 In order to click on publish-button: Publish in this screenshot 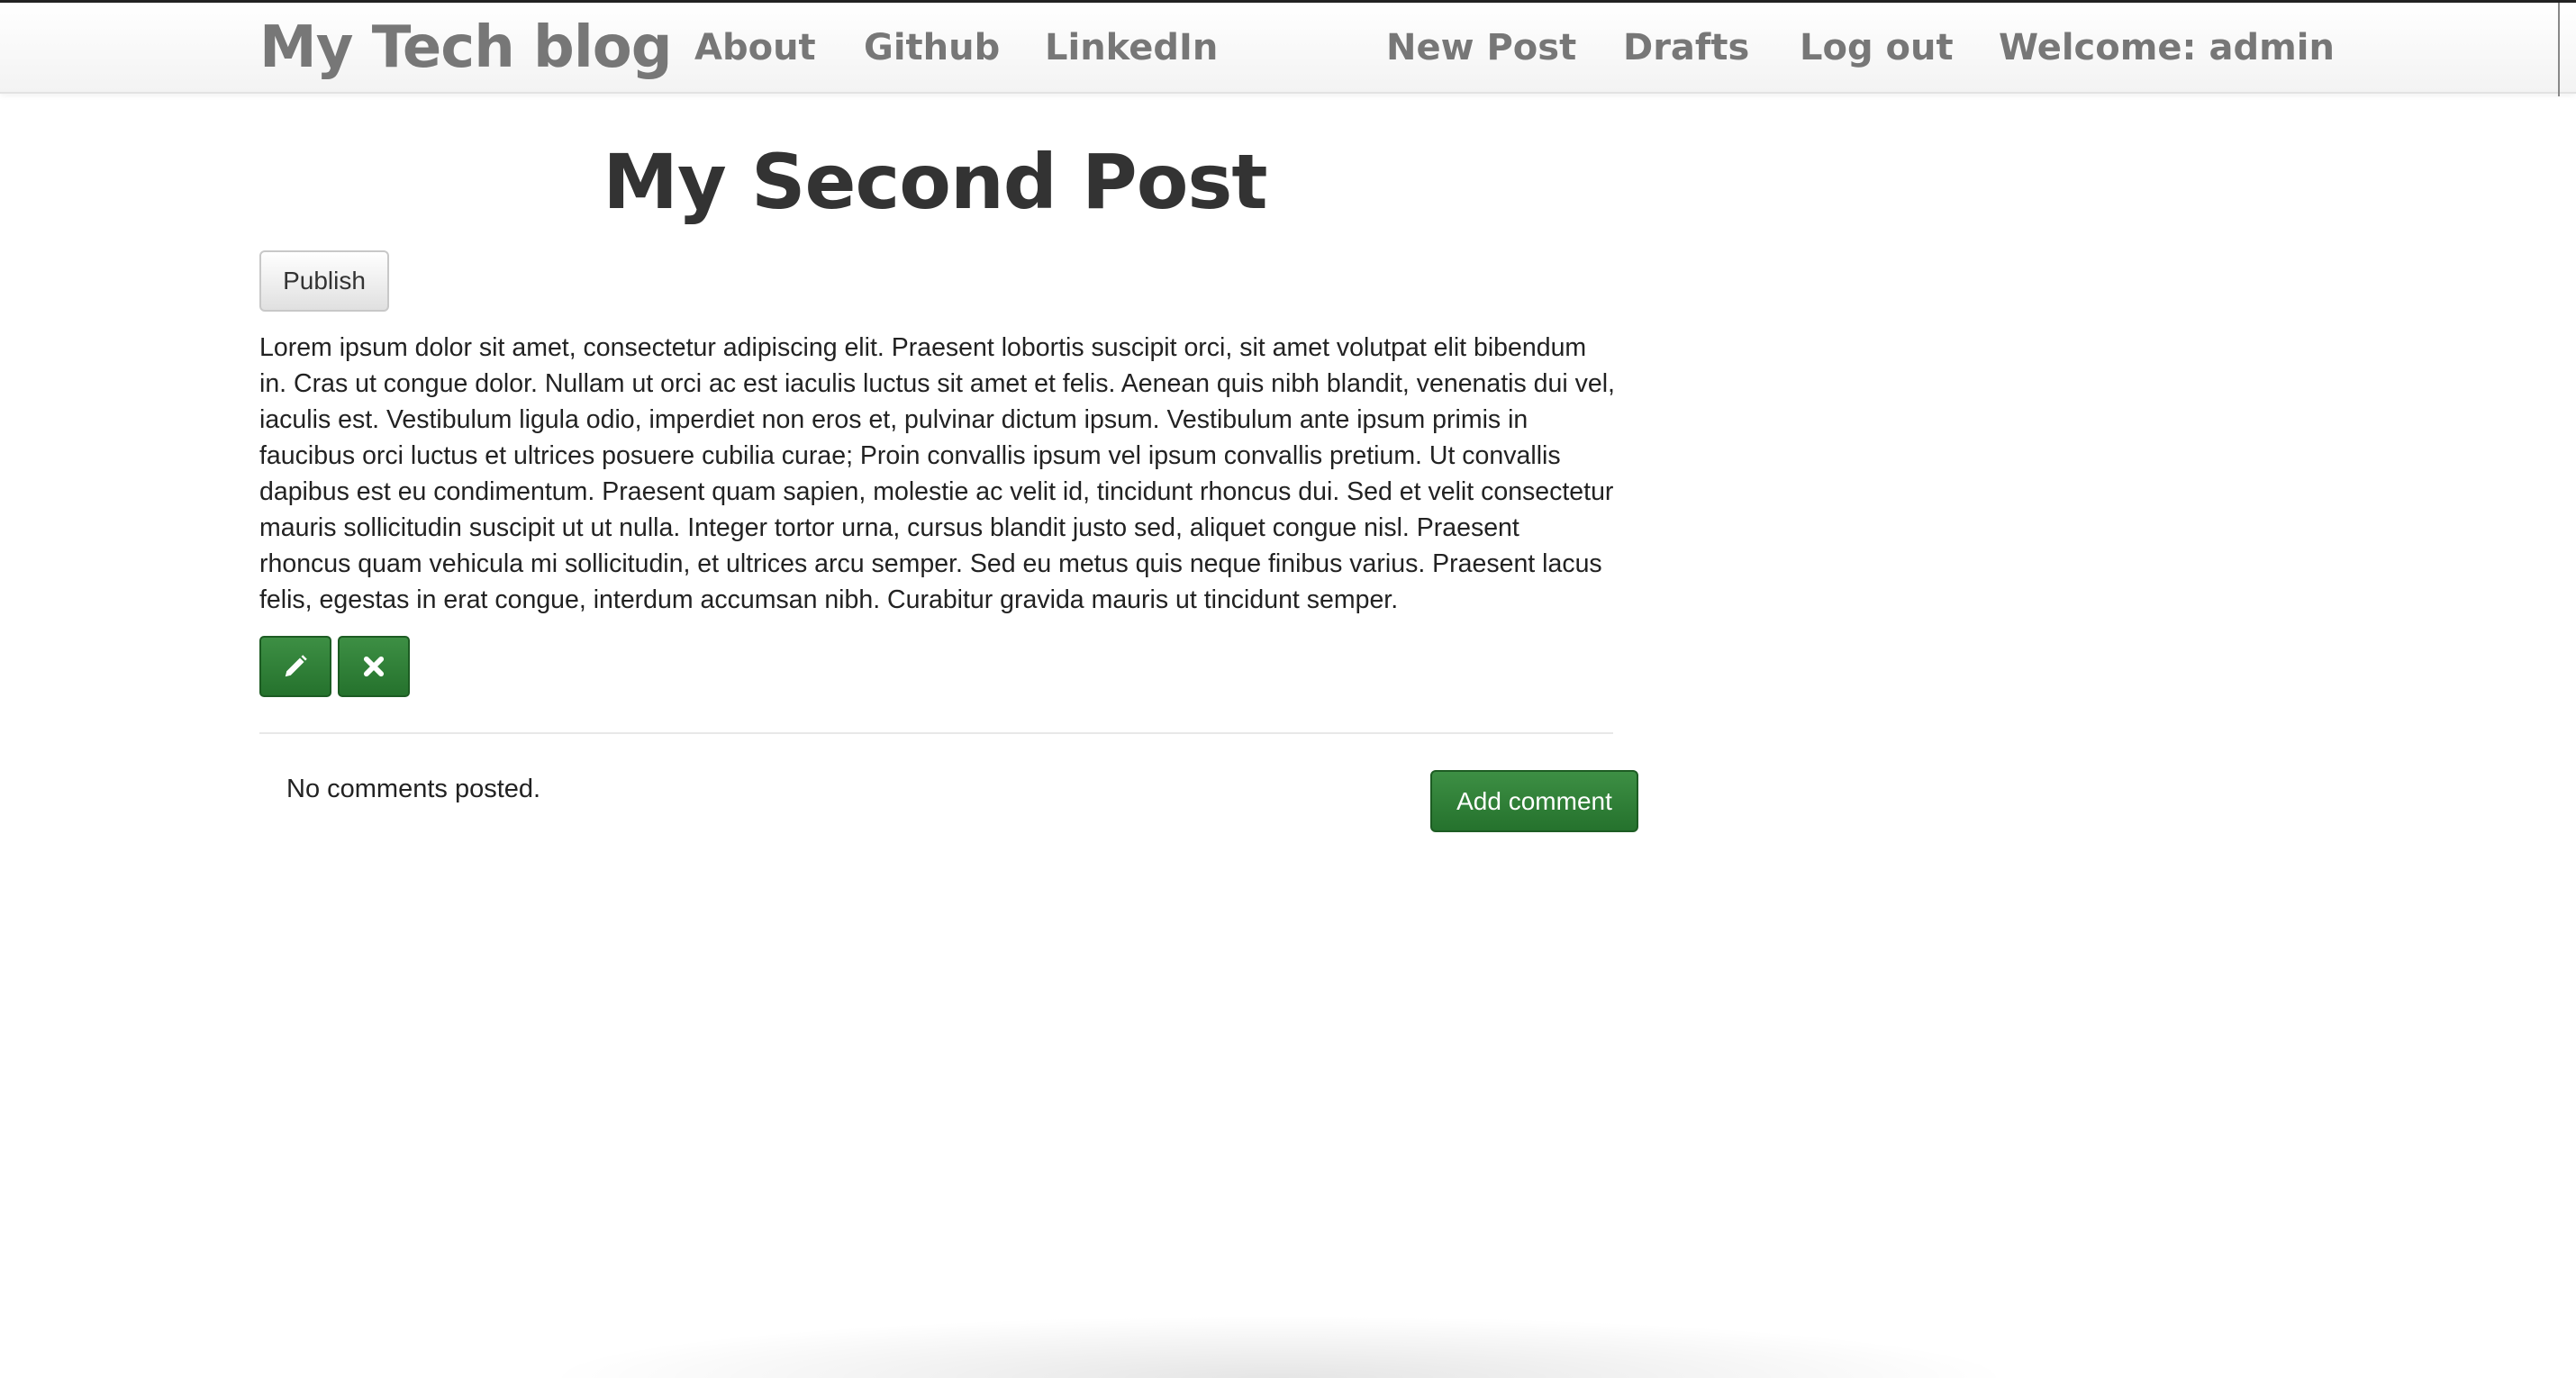, I will do `click(324, 281)`.